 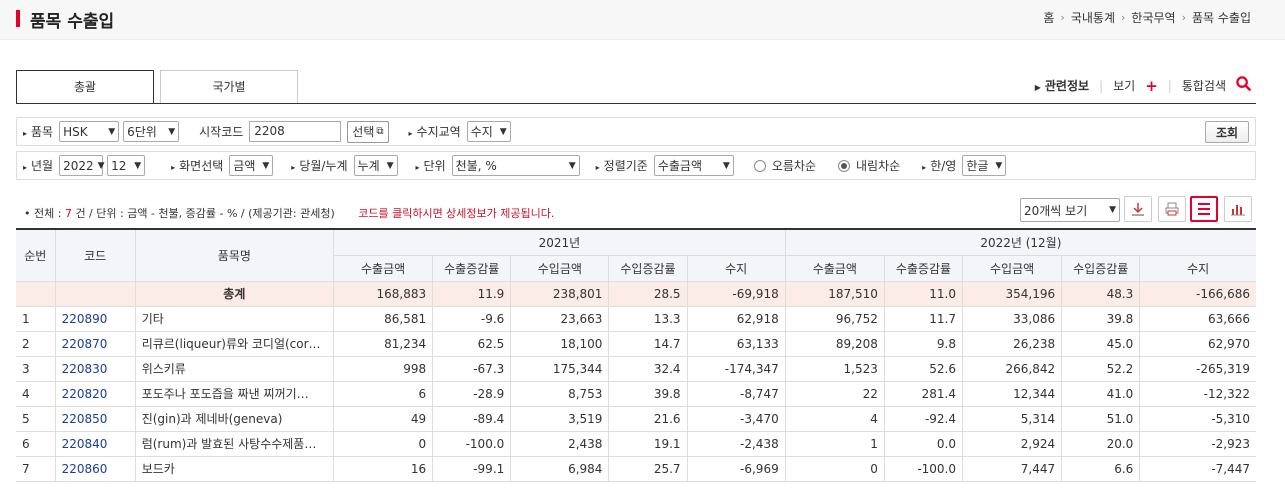 I want to click on item-label: 품목, so click(x=38, y=131).